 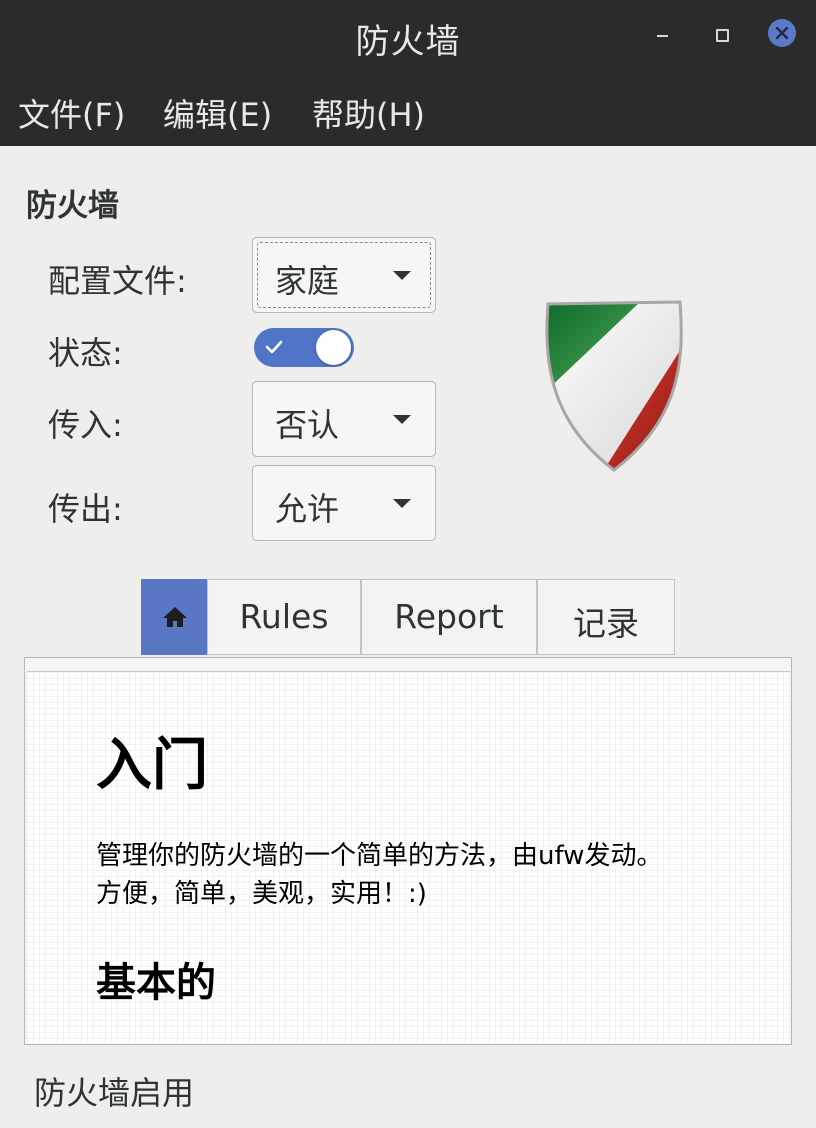 I want to click on tab-report-label: Report, so click(x=449, y=616).